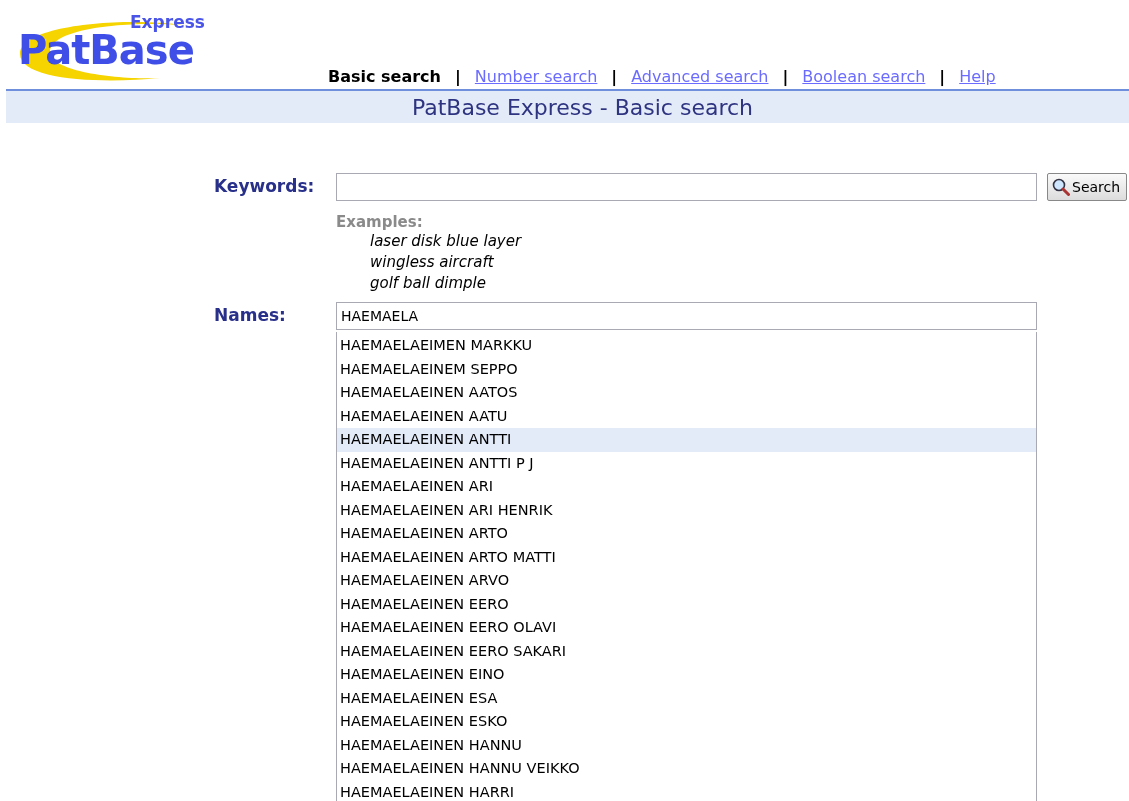  What do you see at coordinates (686, 510) in the screenshot?
I see `suggestion-item: HAEMAELAEINEN ARI HENRIK` at bounding box center [686, 510].